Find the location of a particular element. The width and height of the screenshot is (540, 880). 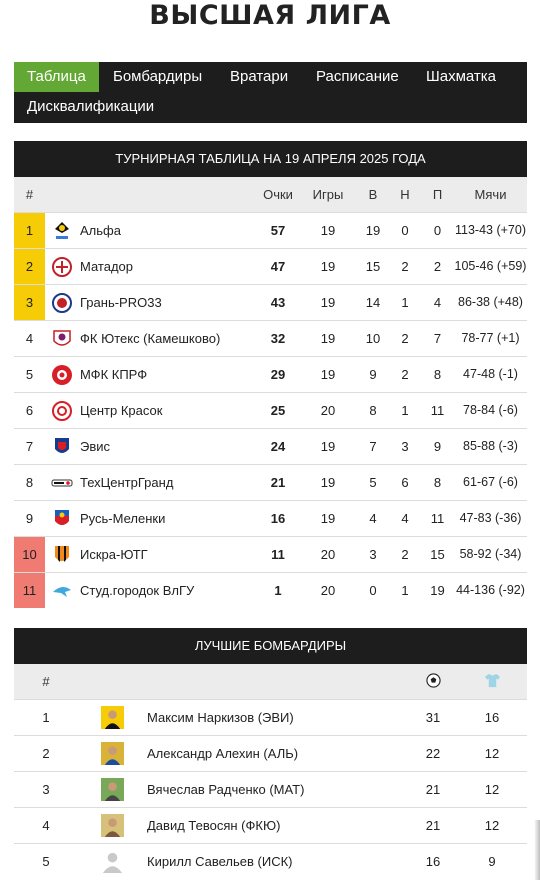

team-name: ФК Ютекс (Камешково) is located at coordinates (150, 338).